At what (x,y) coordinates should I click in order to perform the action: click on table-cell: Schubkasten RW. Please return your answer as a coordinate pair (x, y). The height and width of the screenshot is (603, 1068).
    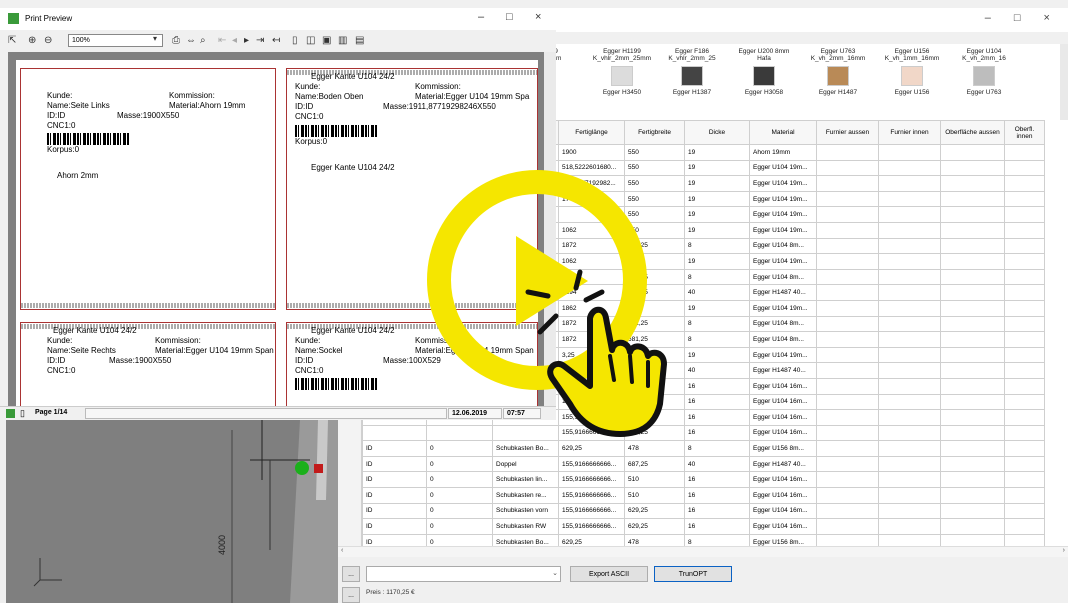
    Looking at the image, I should click on (525, 526).